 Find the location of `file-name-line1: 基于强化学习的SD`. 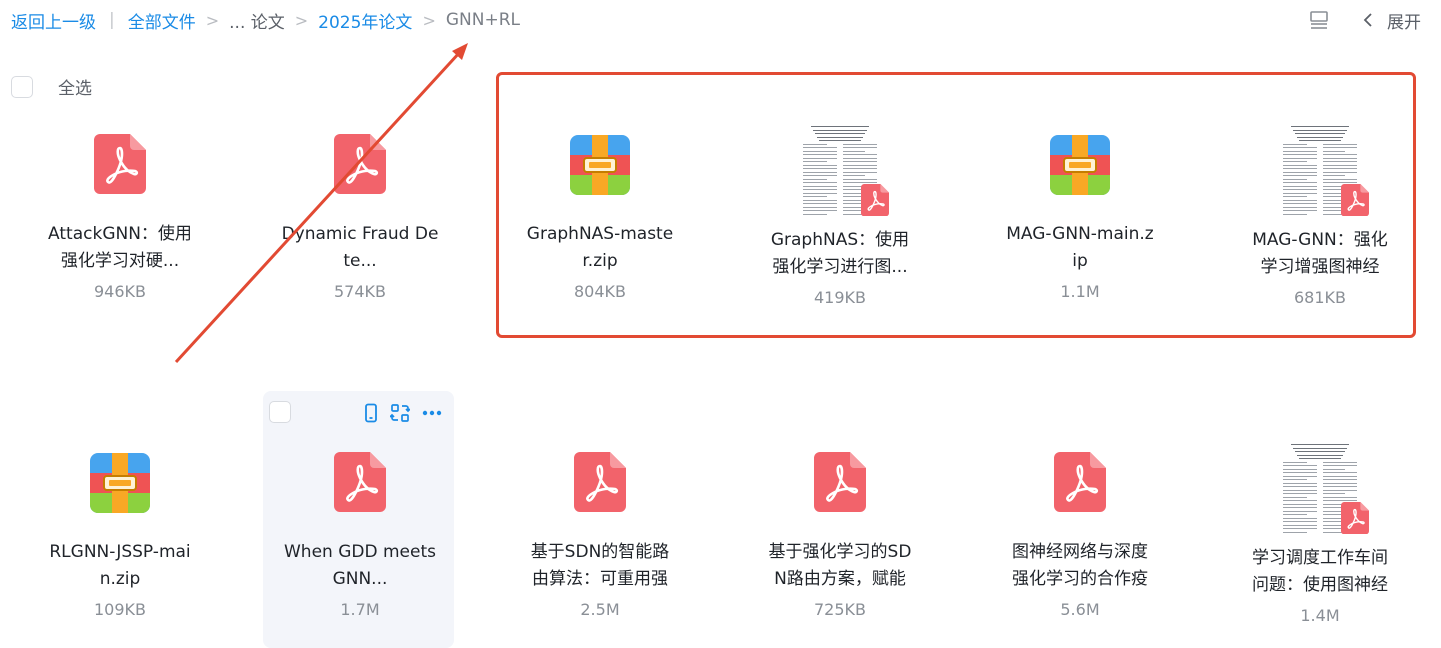

file-name-line1: 基于强化学习的SD is located at coordinates (840, 552).